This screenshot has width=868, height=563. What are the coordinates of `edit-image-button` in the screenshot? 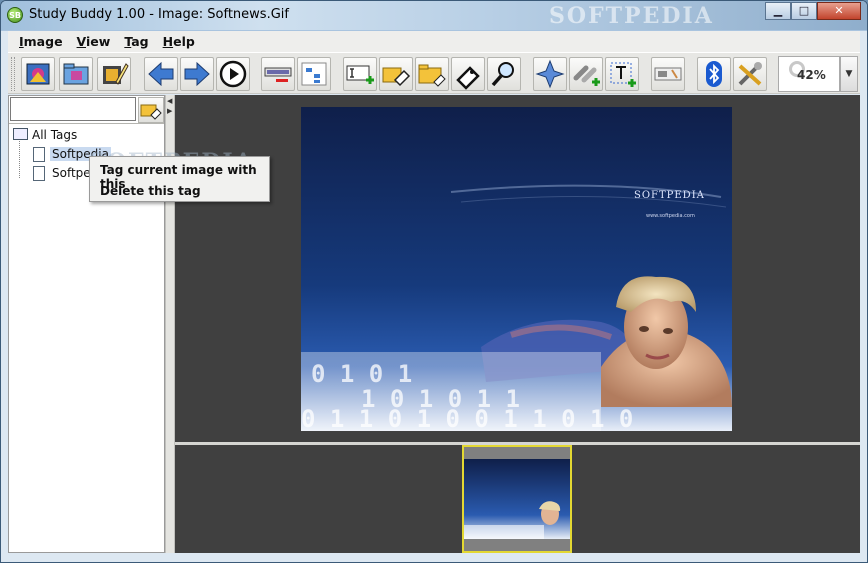 It's located at (114, 74).